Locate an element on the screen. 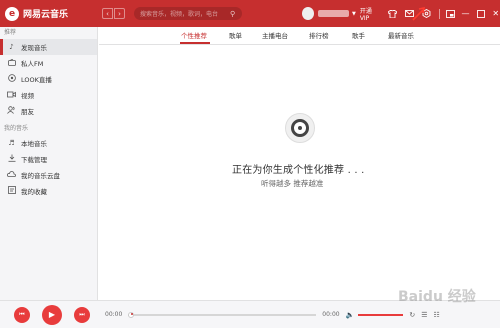 The height and width of the screenshot is (328, 500). loading-disc-ring is located at coordinates (300, 128).